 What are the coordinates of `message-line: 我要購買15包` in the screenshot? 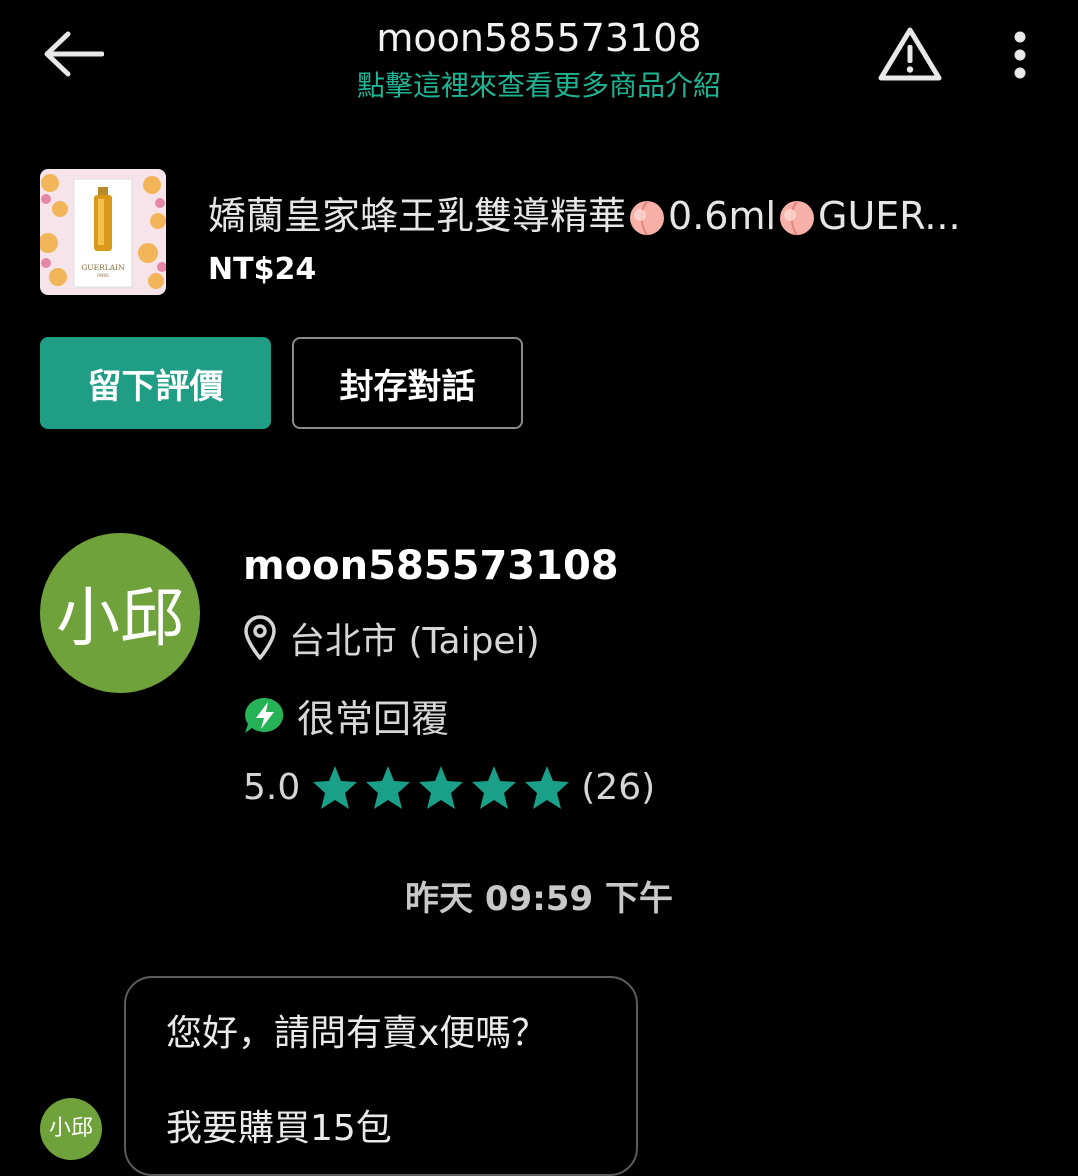 It's located at (279, 1128).